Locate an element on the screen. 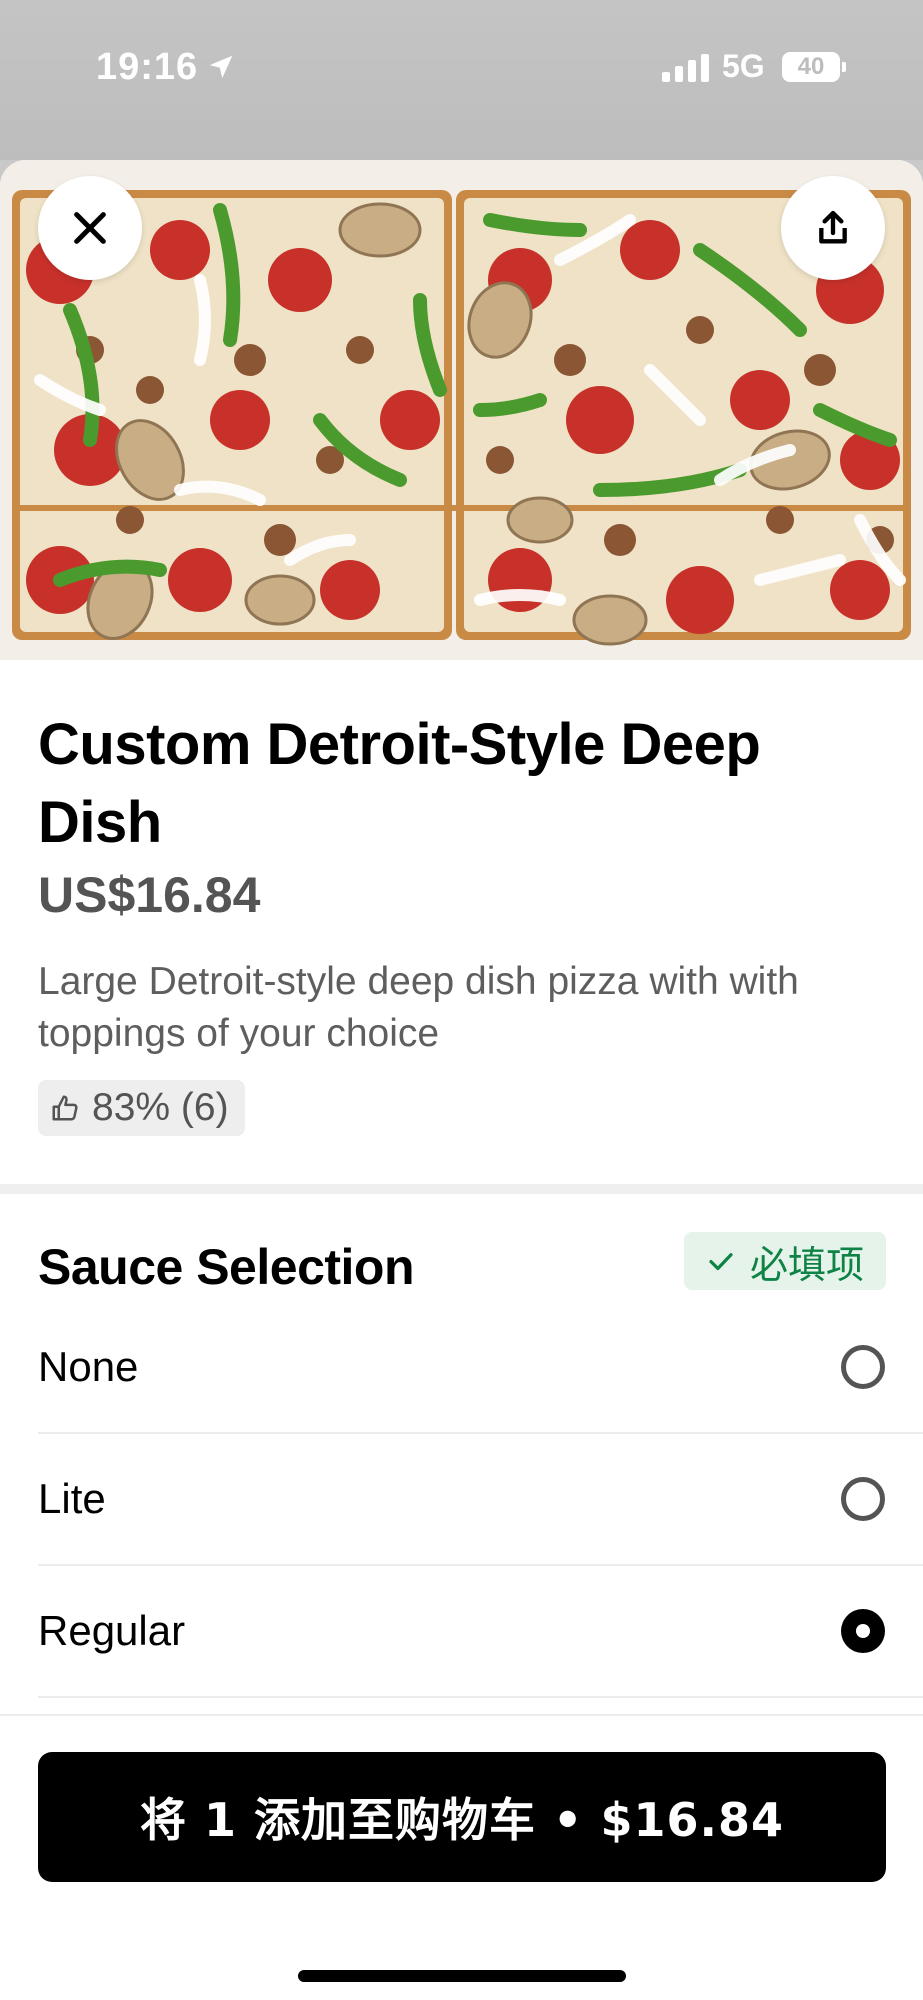 The width and height of the screenshot is (923, 2000). bottom-action-bar: 将 1 添加至购物车 • $16.84 is located at coordinates (461, 1857).